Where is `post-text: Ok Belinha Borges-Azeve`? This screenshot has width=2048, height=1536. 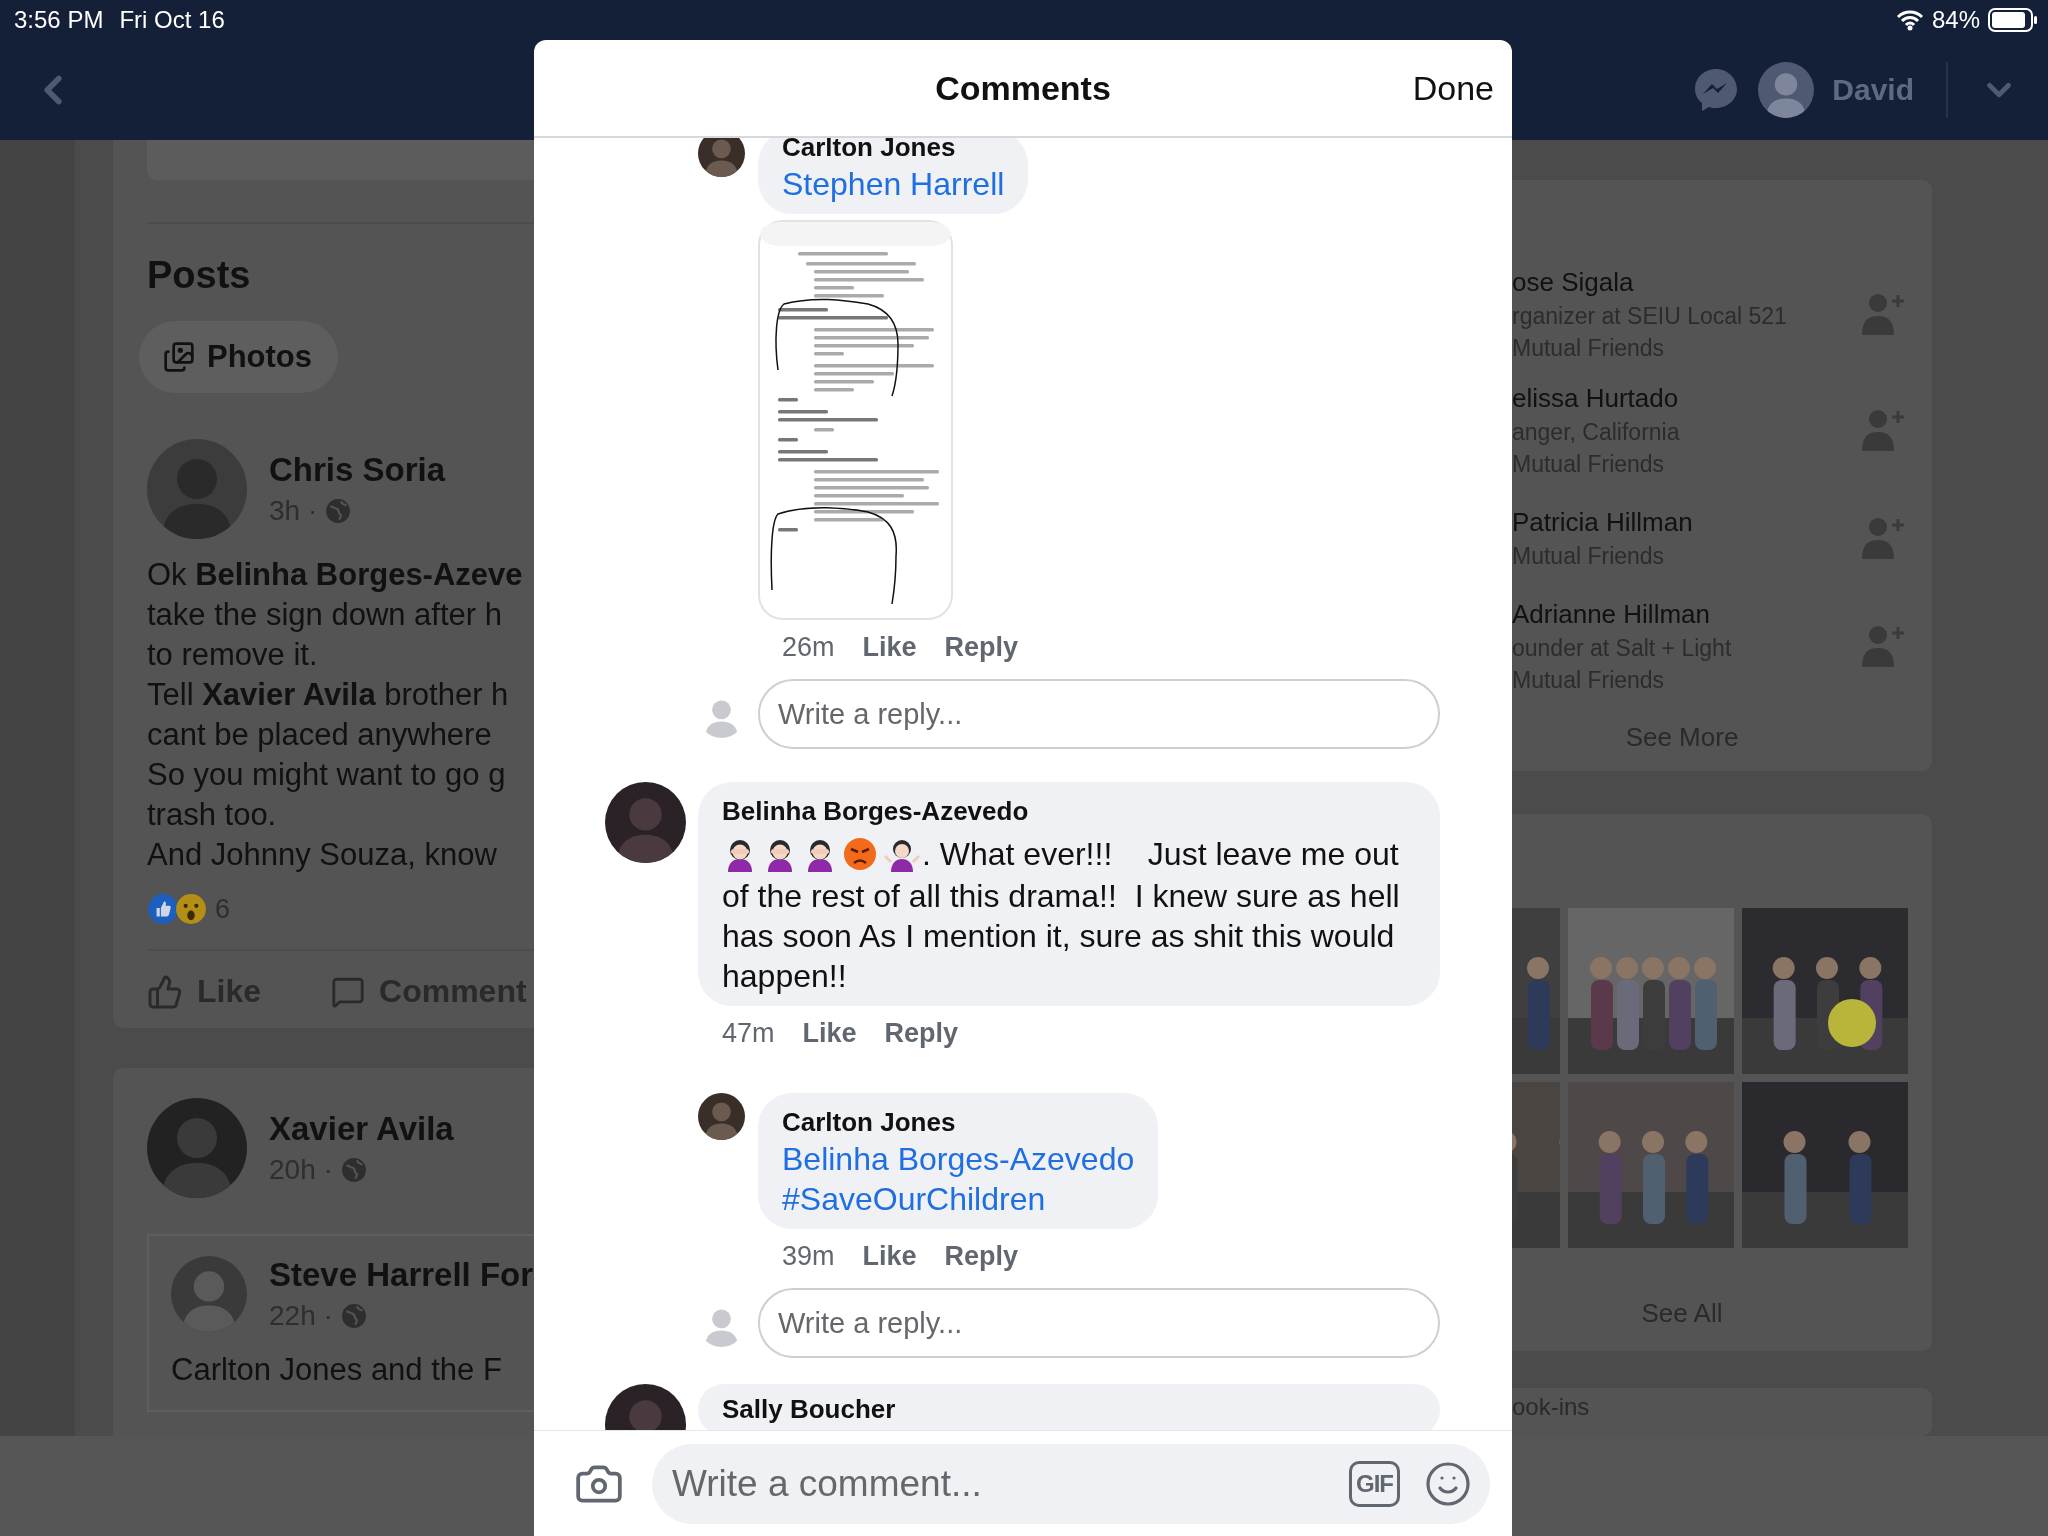
post-text: Ok Belinha Borges-Azeve is located at coordinates (335, 575).